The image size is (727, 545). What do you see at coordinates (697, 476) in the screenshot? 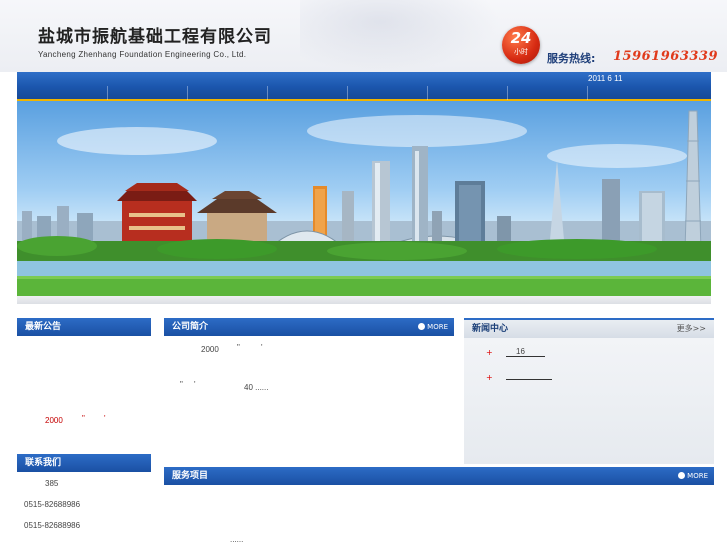
I see `services-more-label: MORE` at bounding box center [697, 476].